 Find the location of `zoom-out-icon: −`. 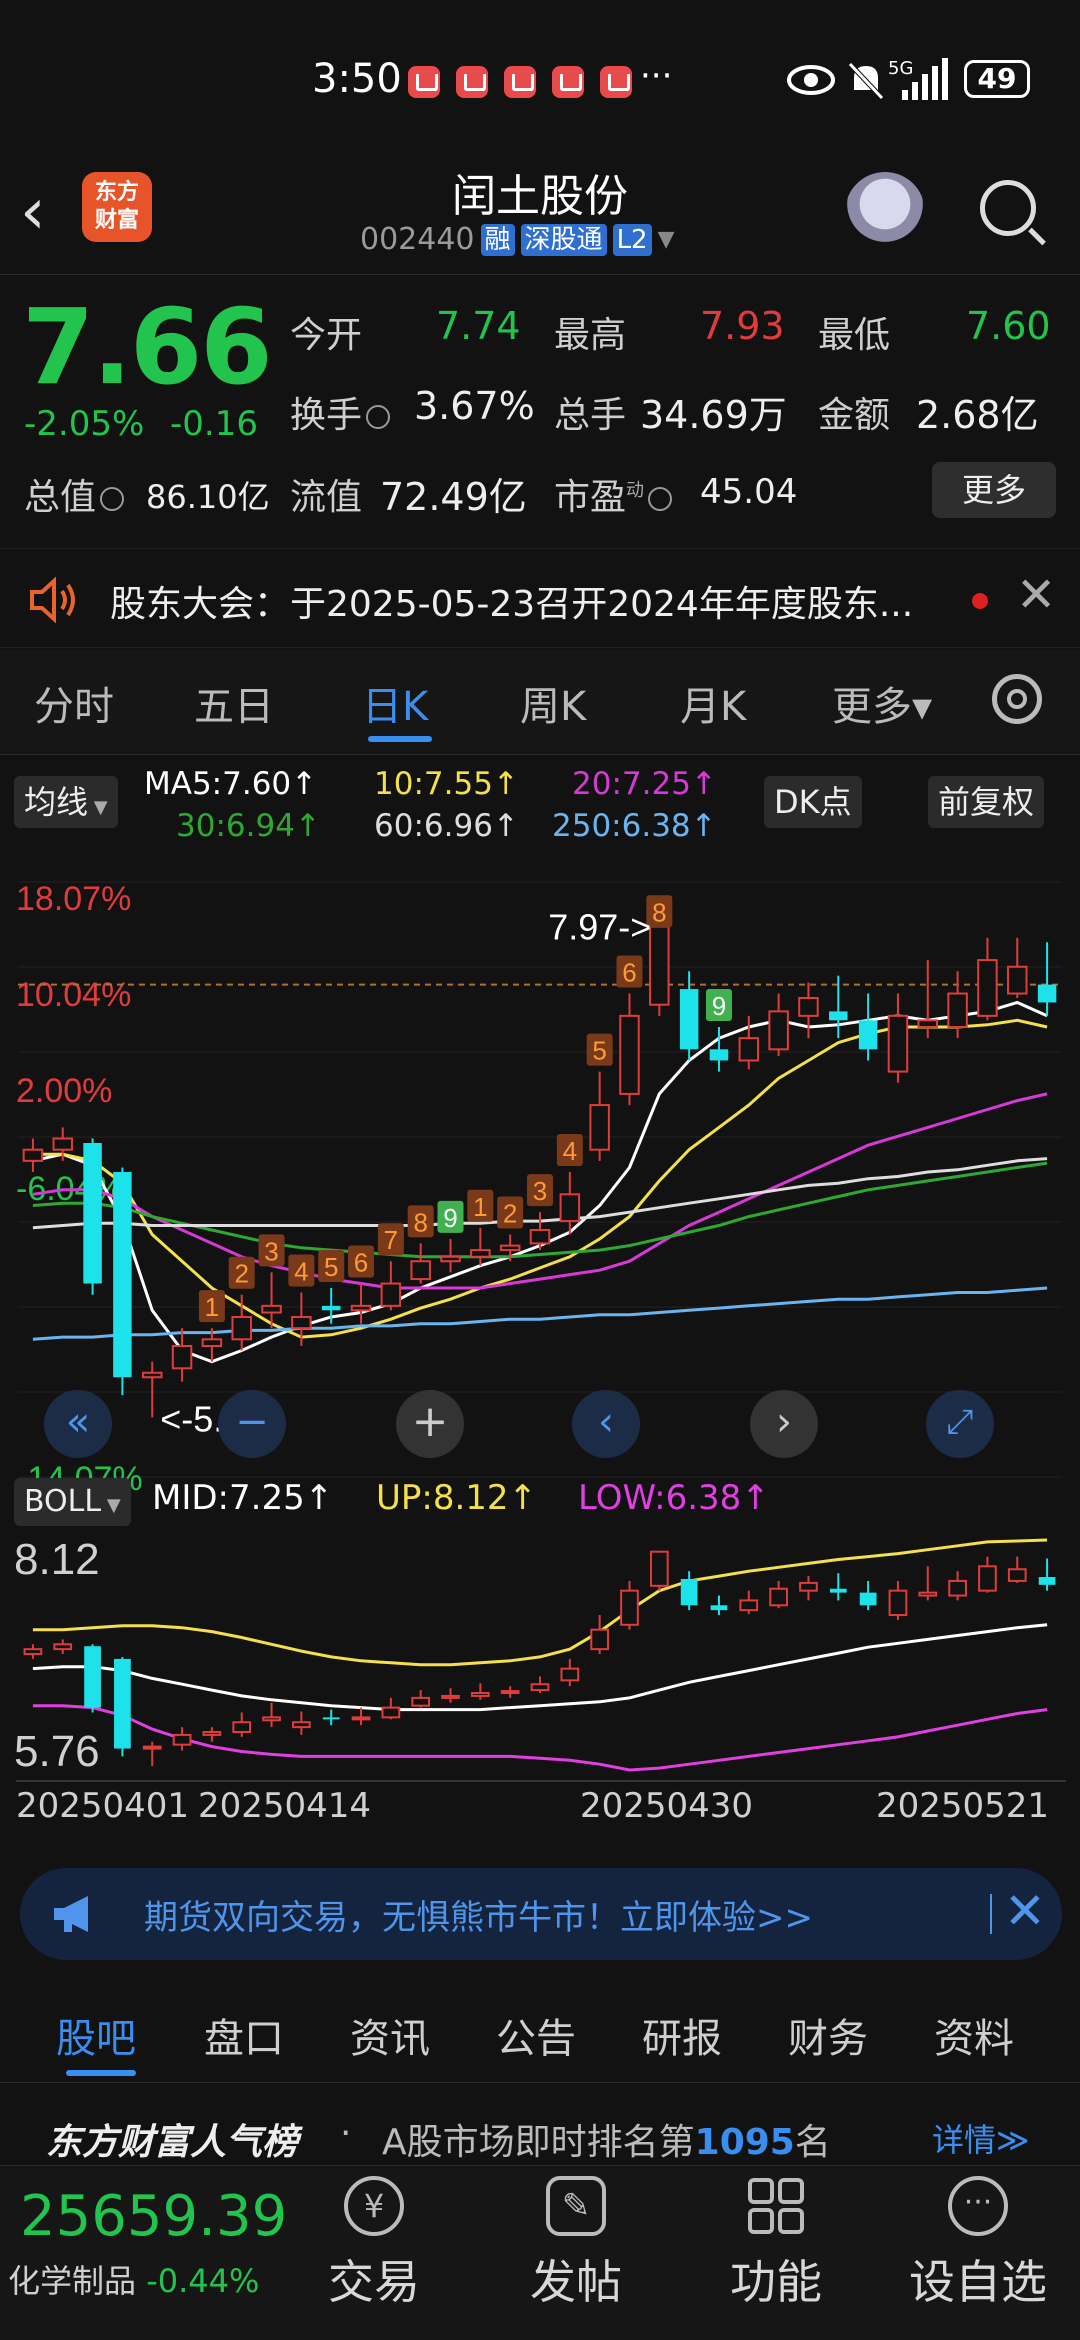

zoom-out-icon: − is located at coordinates (252, 1424).